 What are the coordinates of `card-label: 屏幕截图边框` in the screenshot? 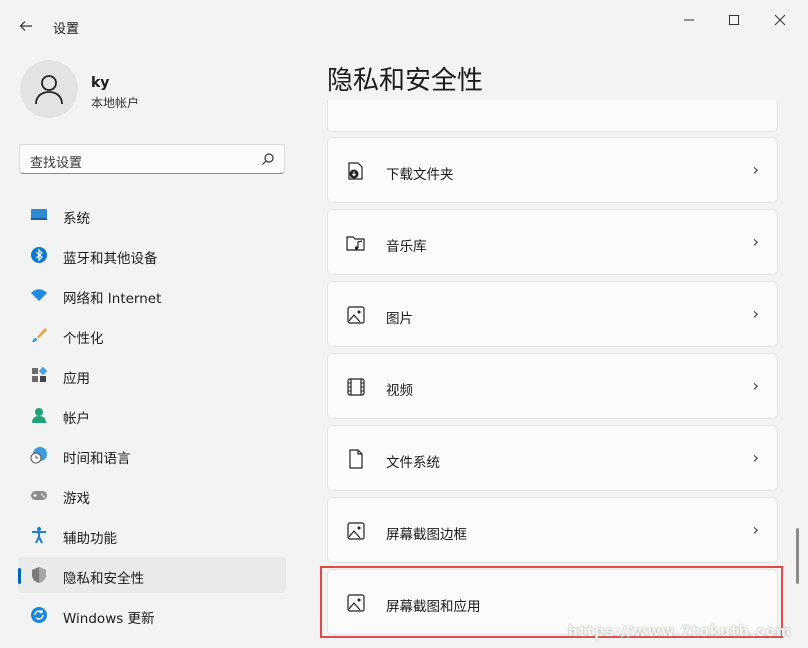 It's located at (426, 535).